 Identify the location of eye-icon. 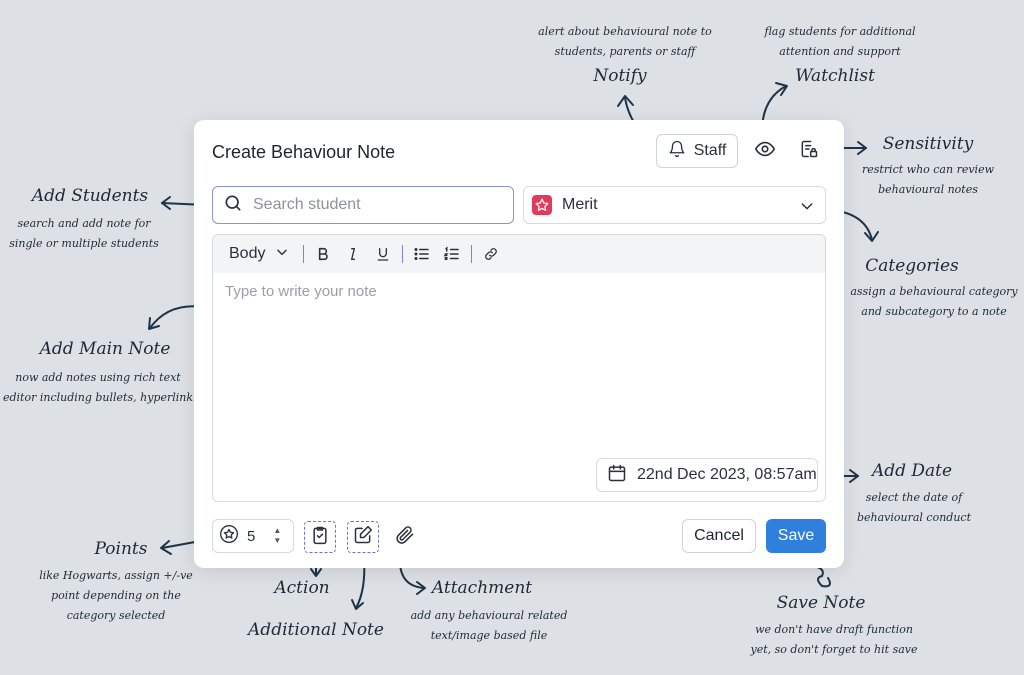
(765, 151).